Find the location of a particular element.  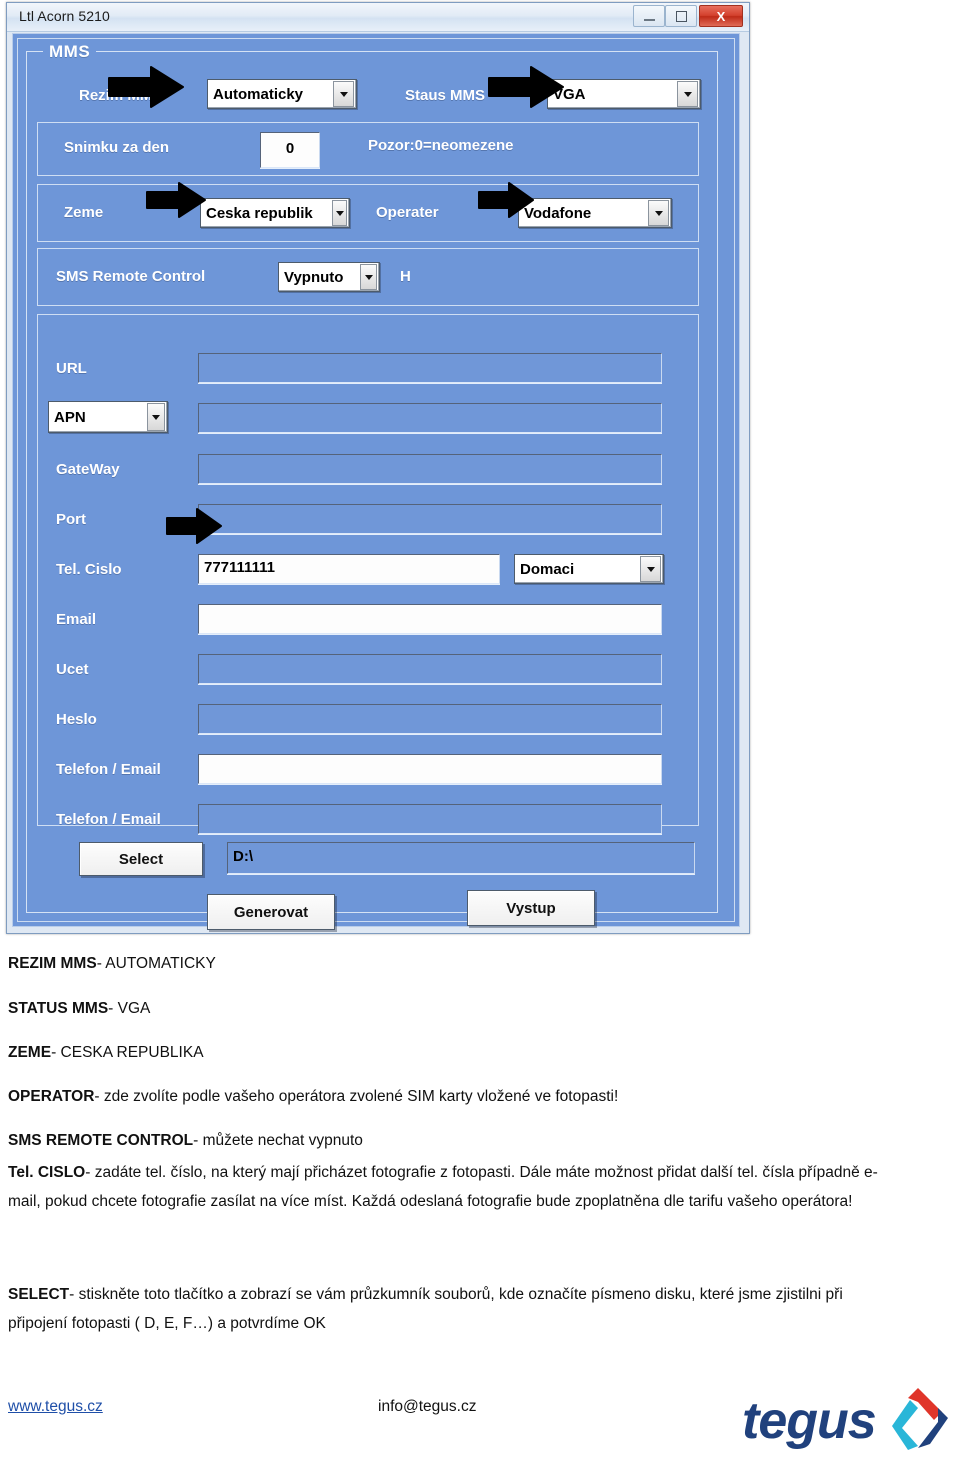

doc-line-rezim-text: - AUTOMATICKY is located at coordinates (156, 963).